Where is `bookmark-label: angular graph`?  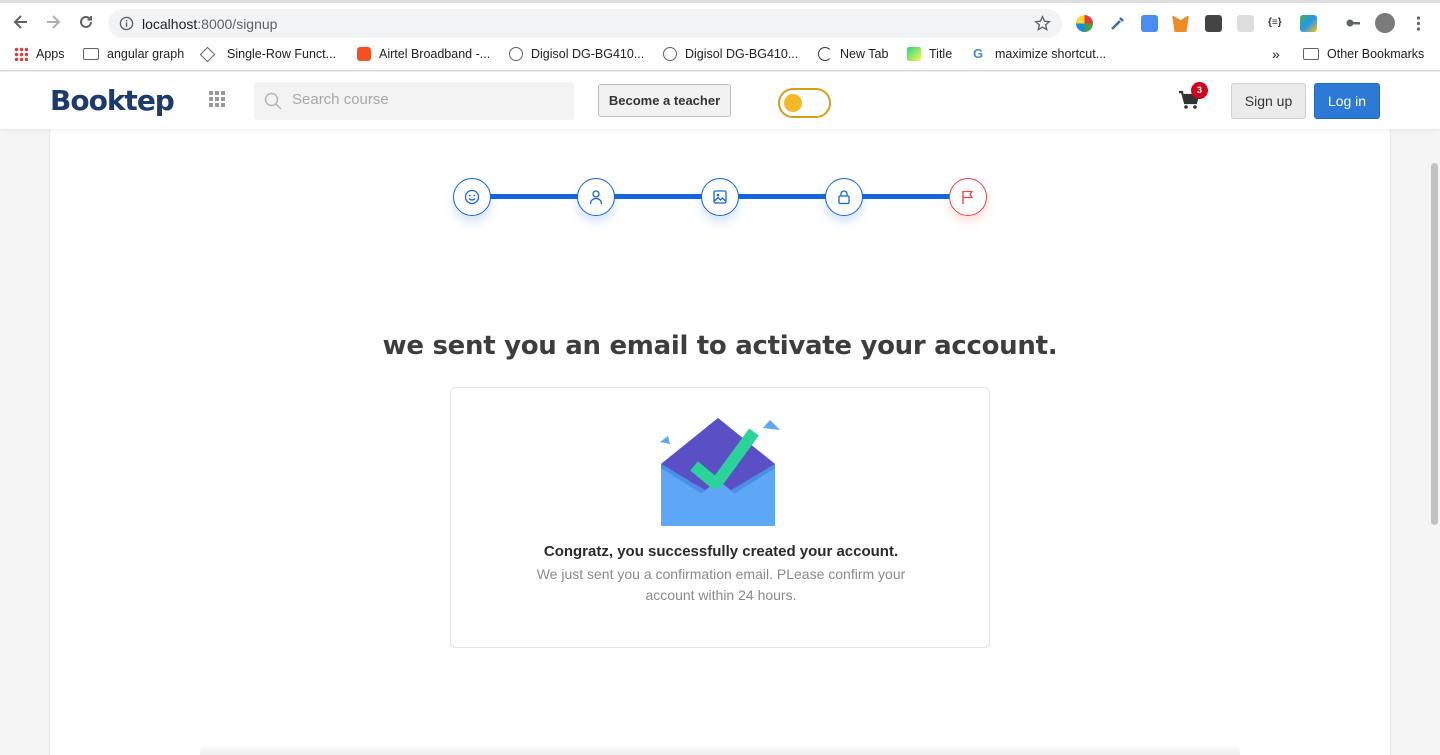 bookmark-label: angular graph is located at coordinates (146, 54).